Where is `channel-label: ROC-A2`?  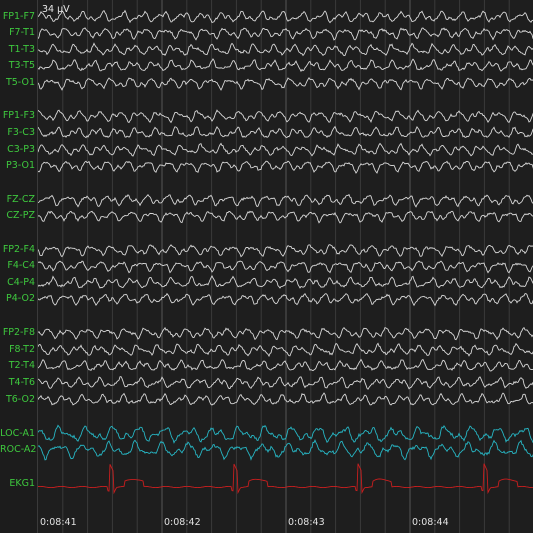
channel-label: ROC-A2 is located at coordinates (18, 450).